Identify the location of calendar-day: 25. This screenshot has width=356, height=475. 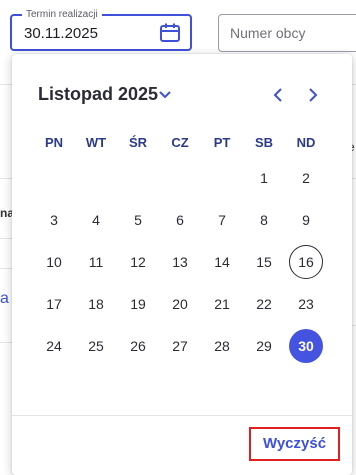
(96, 346).